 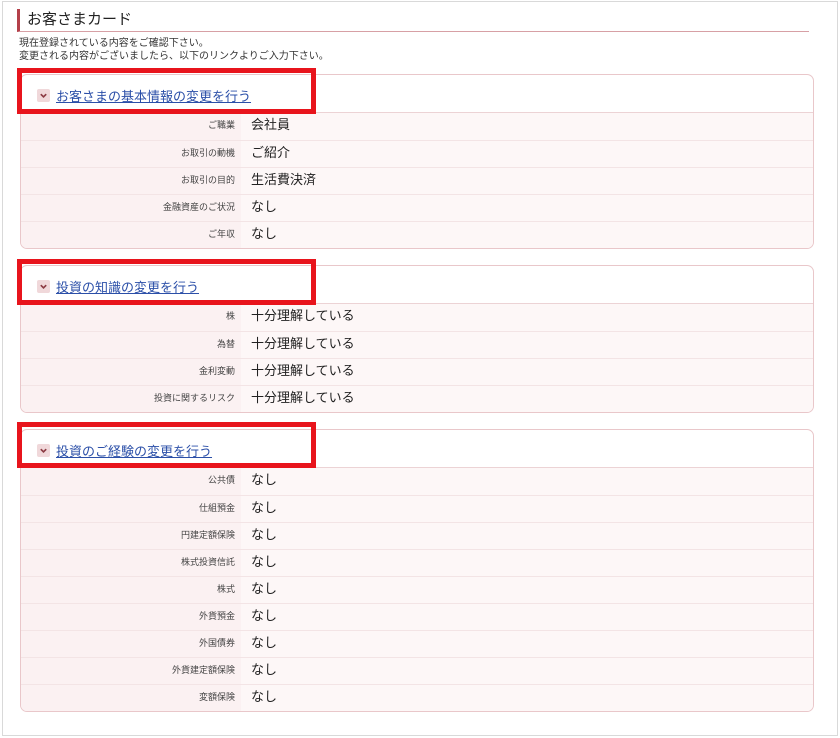 I want to click on table-row: 外国債券 なし, so click(x=417, y=643).